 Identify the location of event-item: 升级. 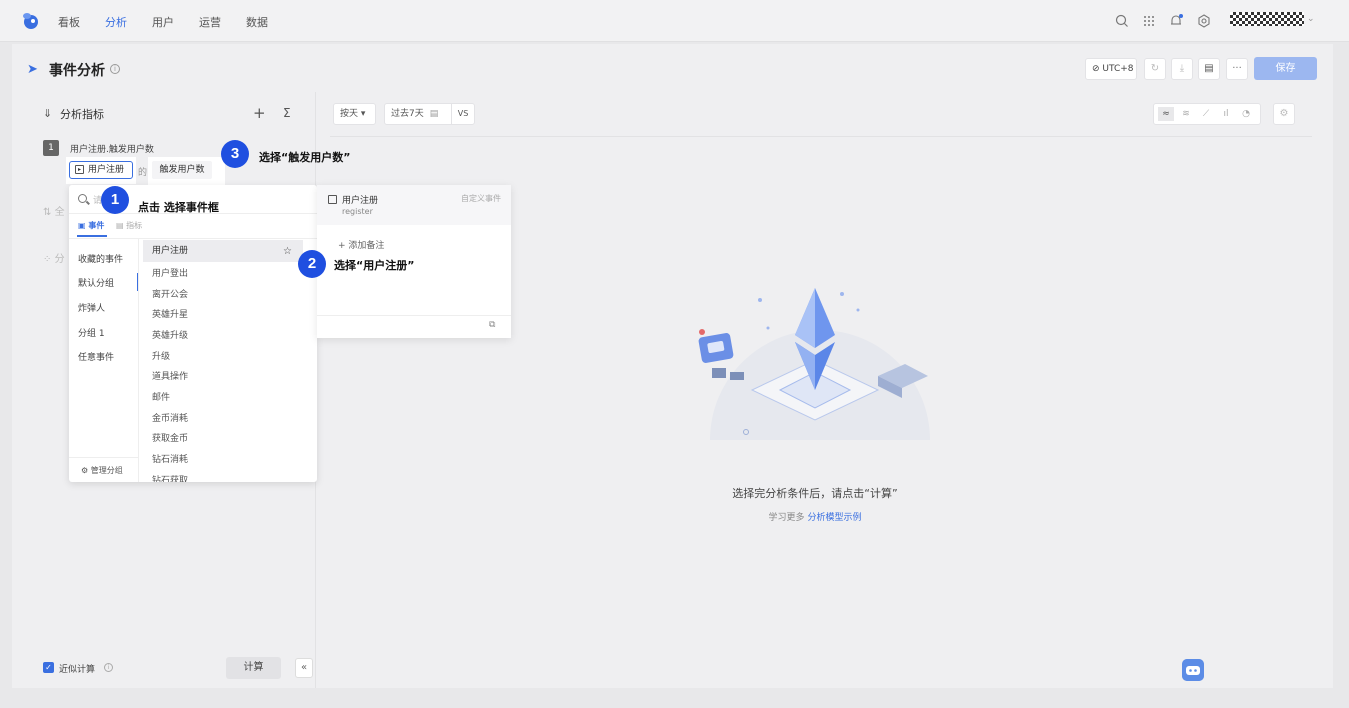
(161, 355).